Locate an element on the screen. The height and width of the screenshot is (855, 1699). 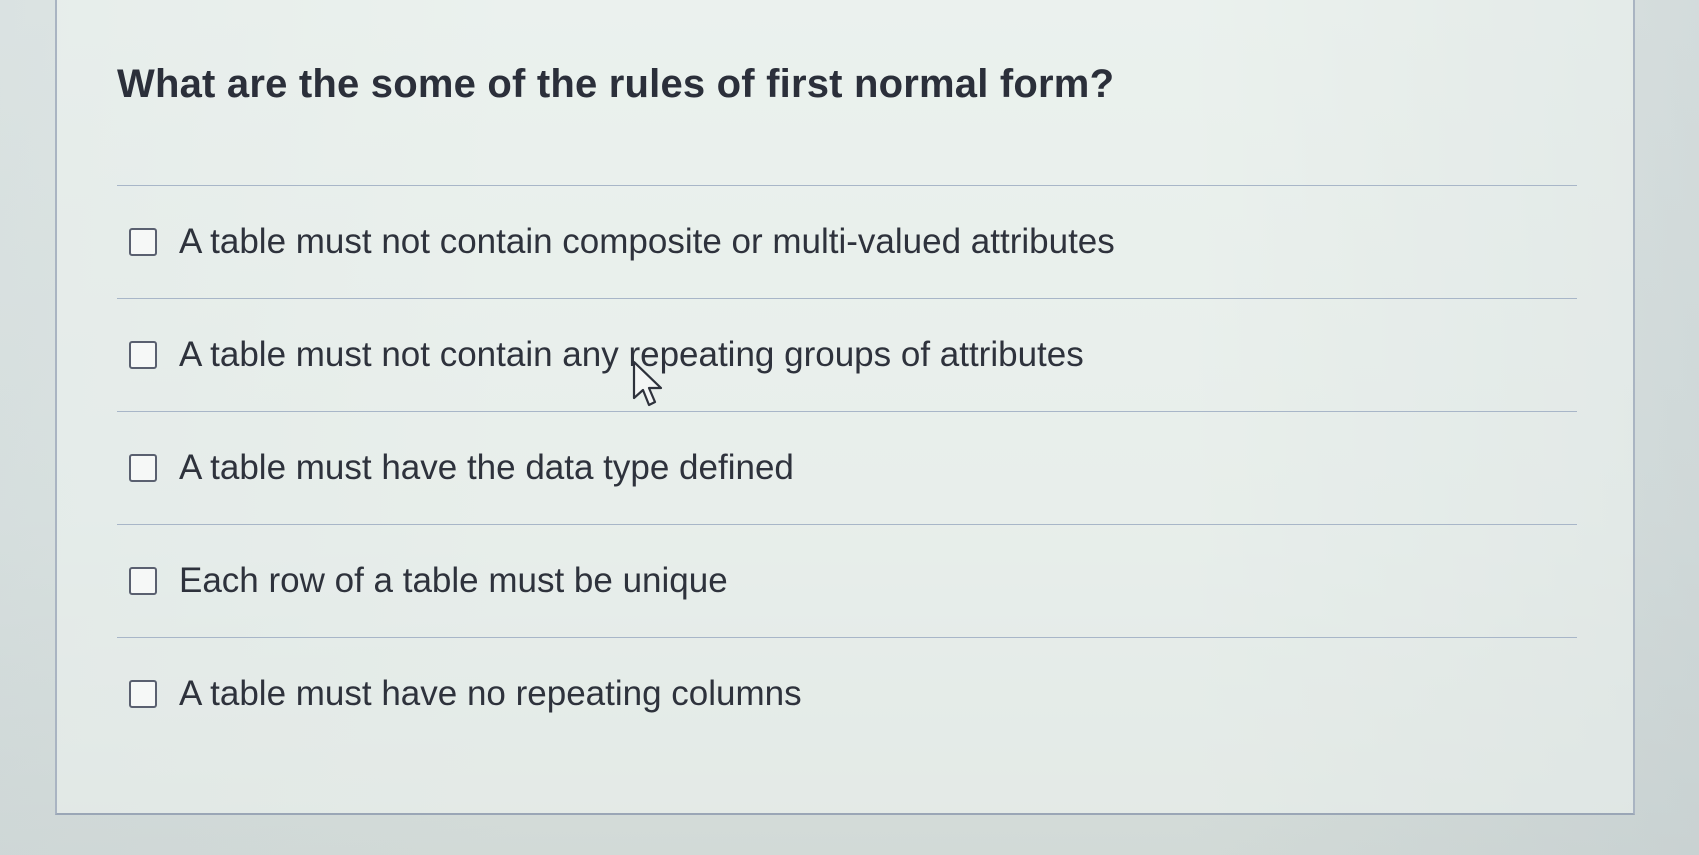
option-row-4: Each row of a table must be unique is located at coordinates (847, 581).